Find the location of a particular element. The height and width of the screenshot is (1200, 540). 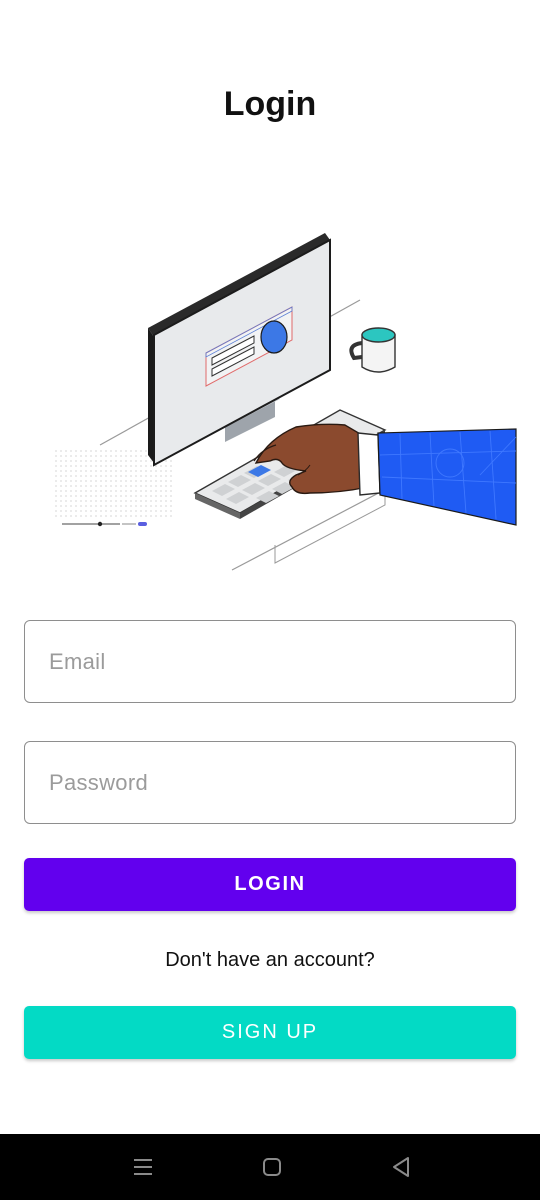

menu-icon is located at coordinates (143, 1167).